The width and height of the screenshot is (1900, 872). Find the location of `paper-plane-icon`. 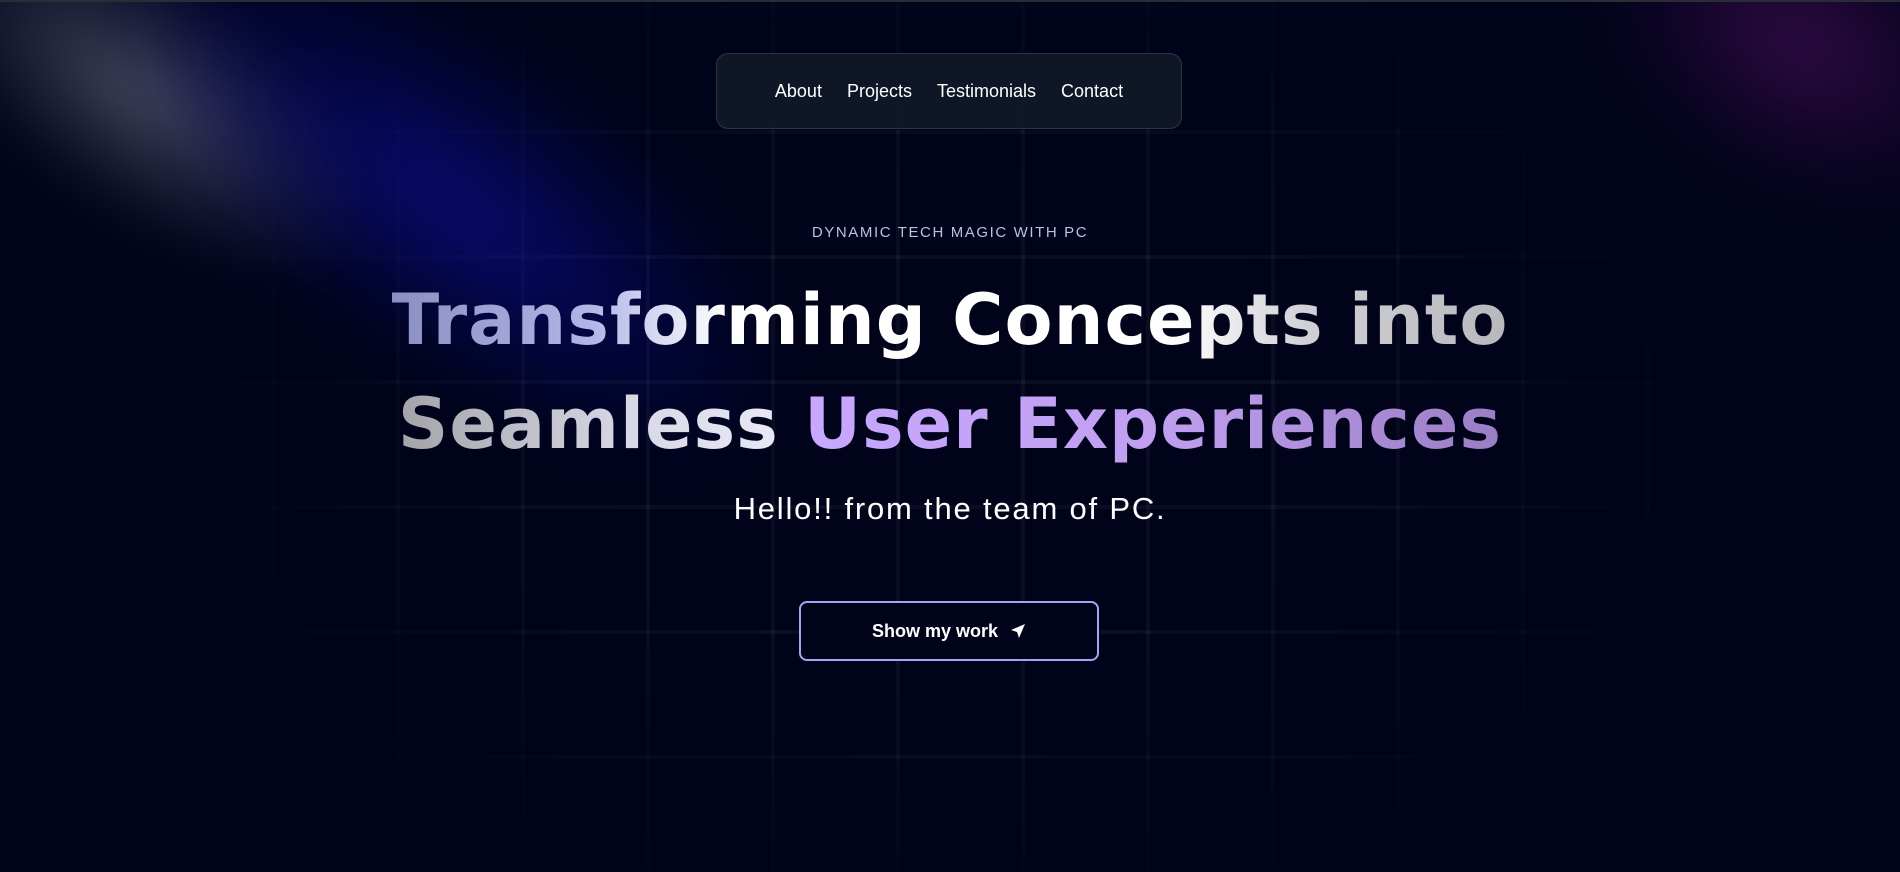

paper-plane-icon is located at coordinates (1018, 631).